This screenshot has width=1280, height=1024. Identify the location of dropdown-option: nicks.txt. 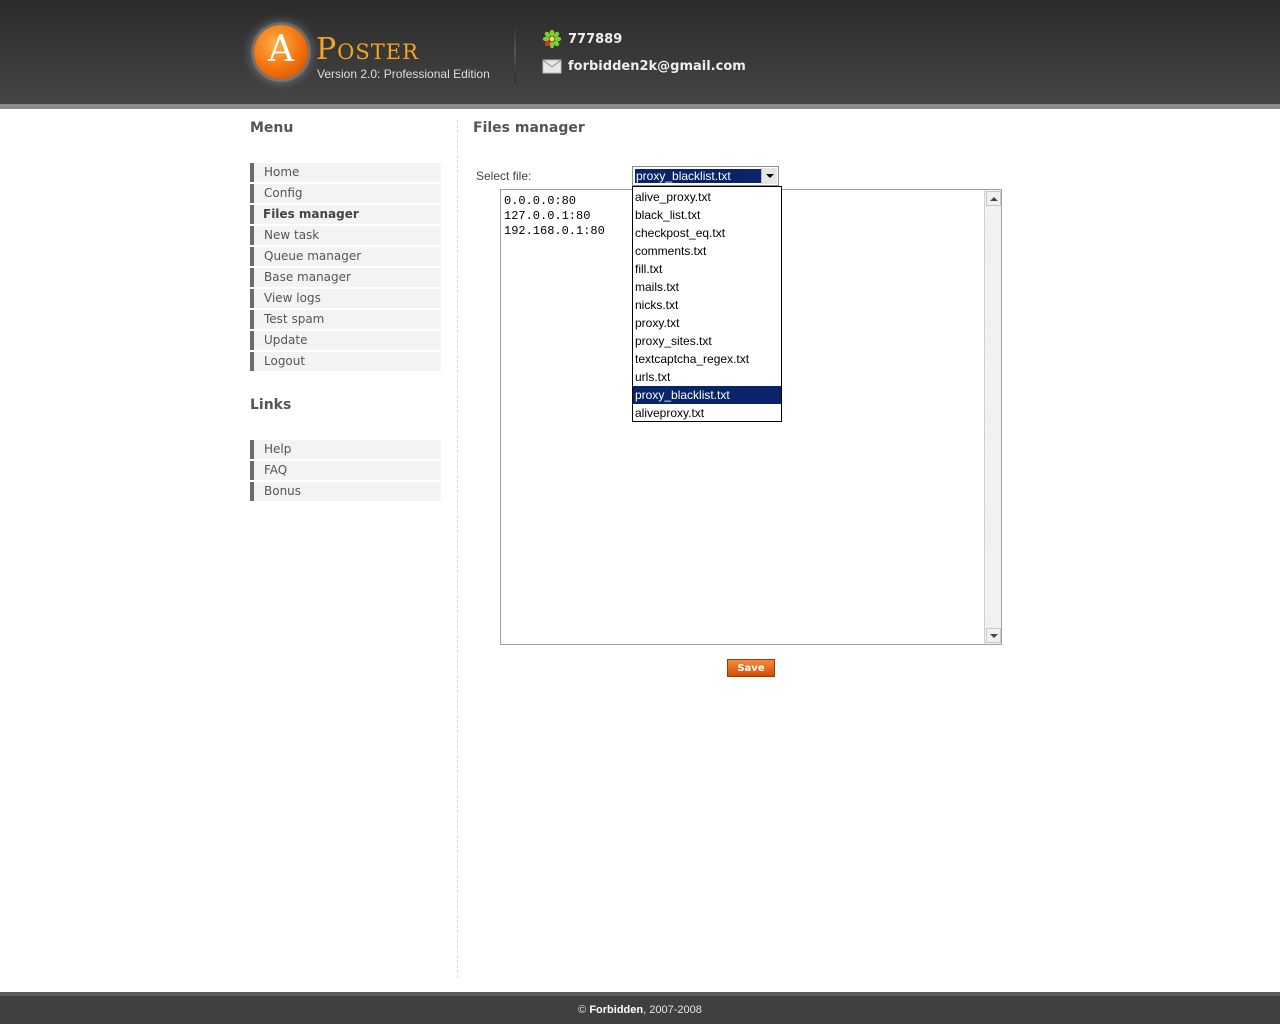
(707, 305).